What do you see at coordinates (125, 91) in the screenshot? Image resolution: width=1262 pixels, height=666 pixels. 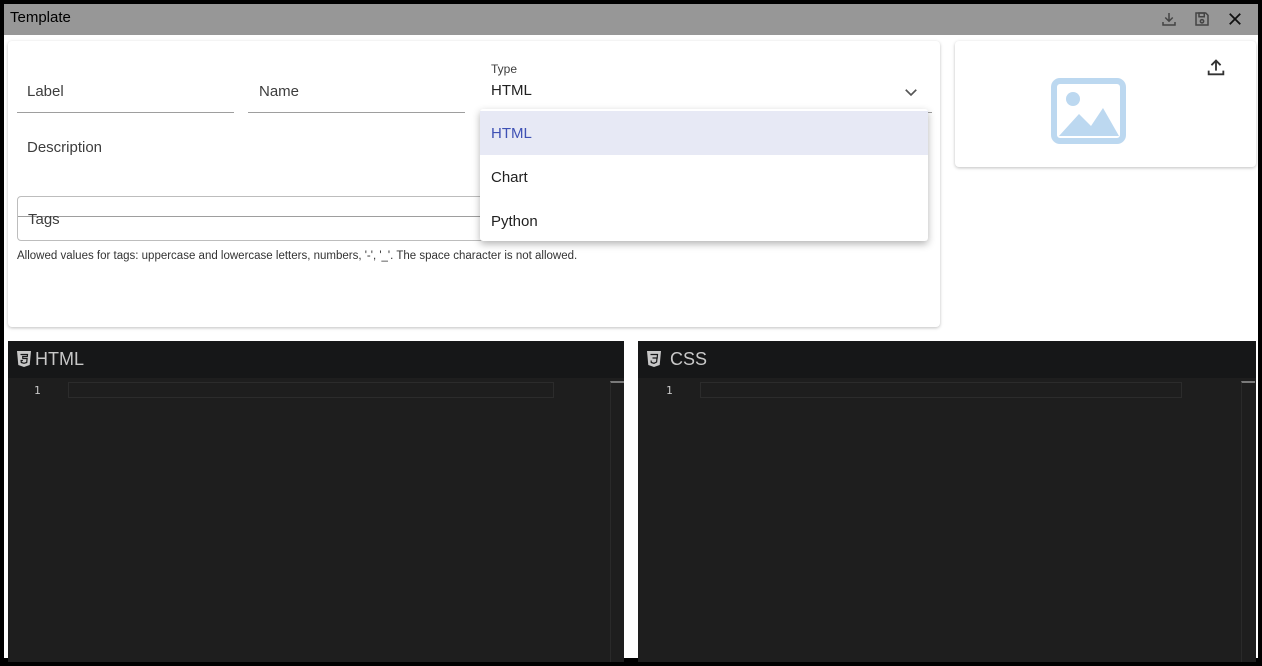 I see `label-field: Label` at bounding box center [125, 91].